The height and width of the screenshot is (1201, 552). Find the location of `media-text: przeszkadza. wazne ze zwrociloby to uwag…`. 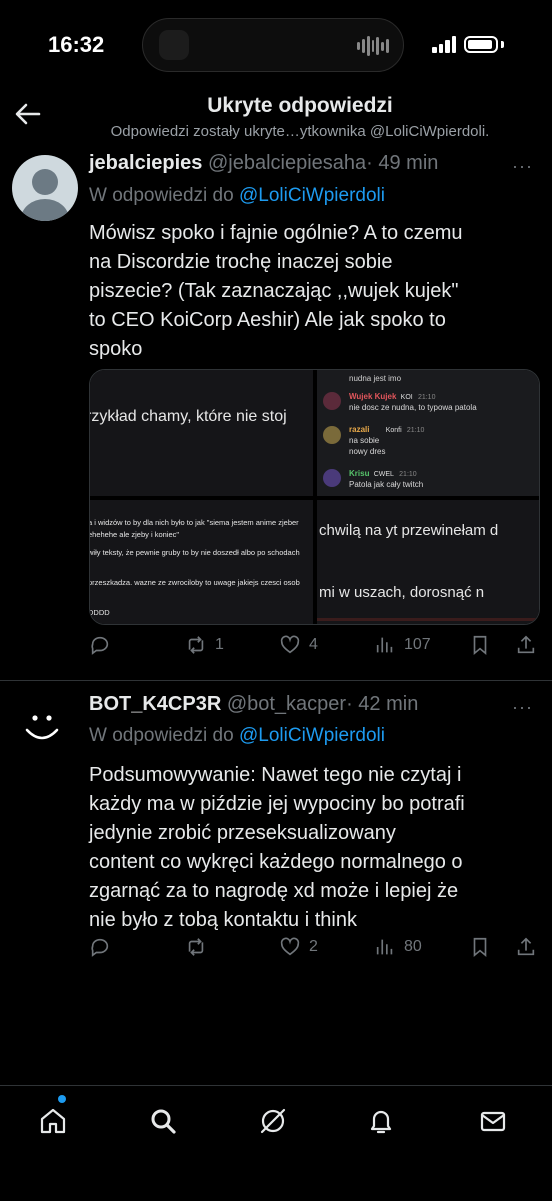

media-text: przeszkadza. wazne ze zwrociloby to uwag… is located at coordinates (195, 582).